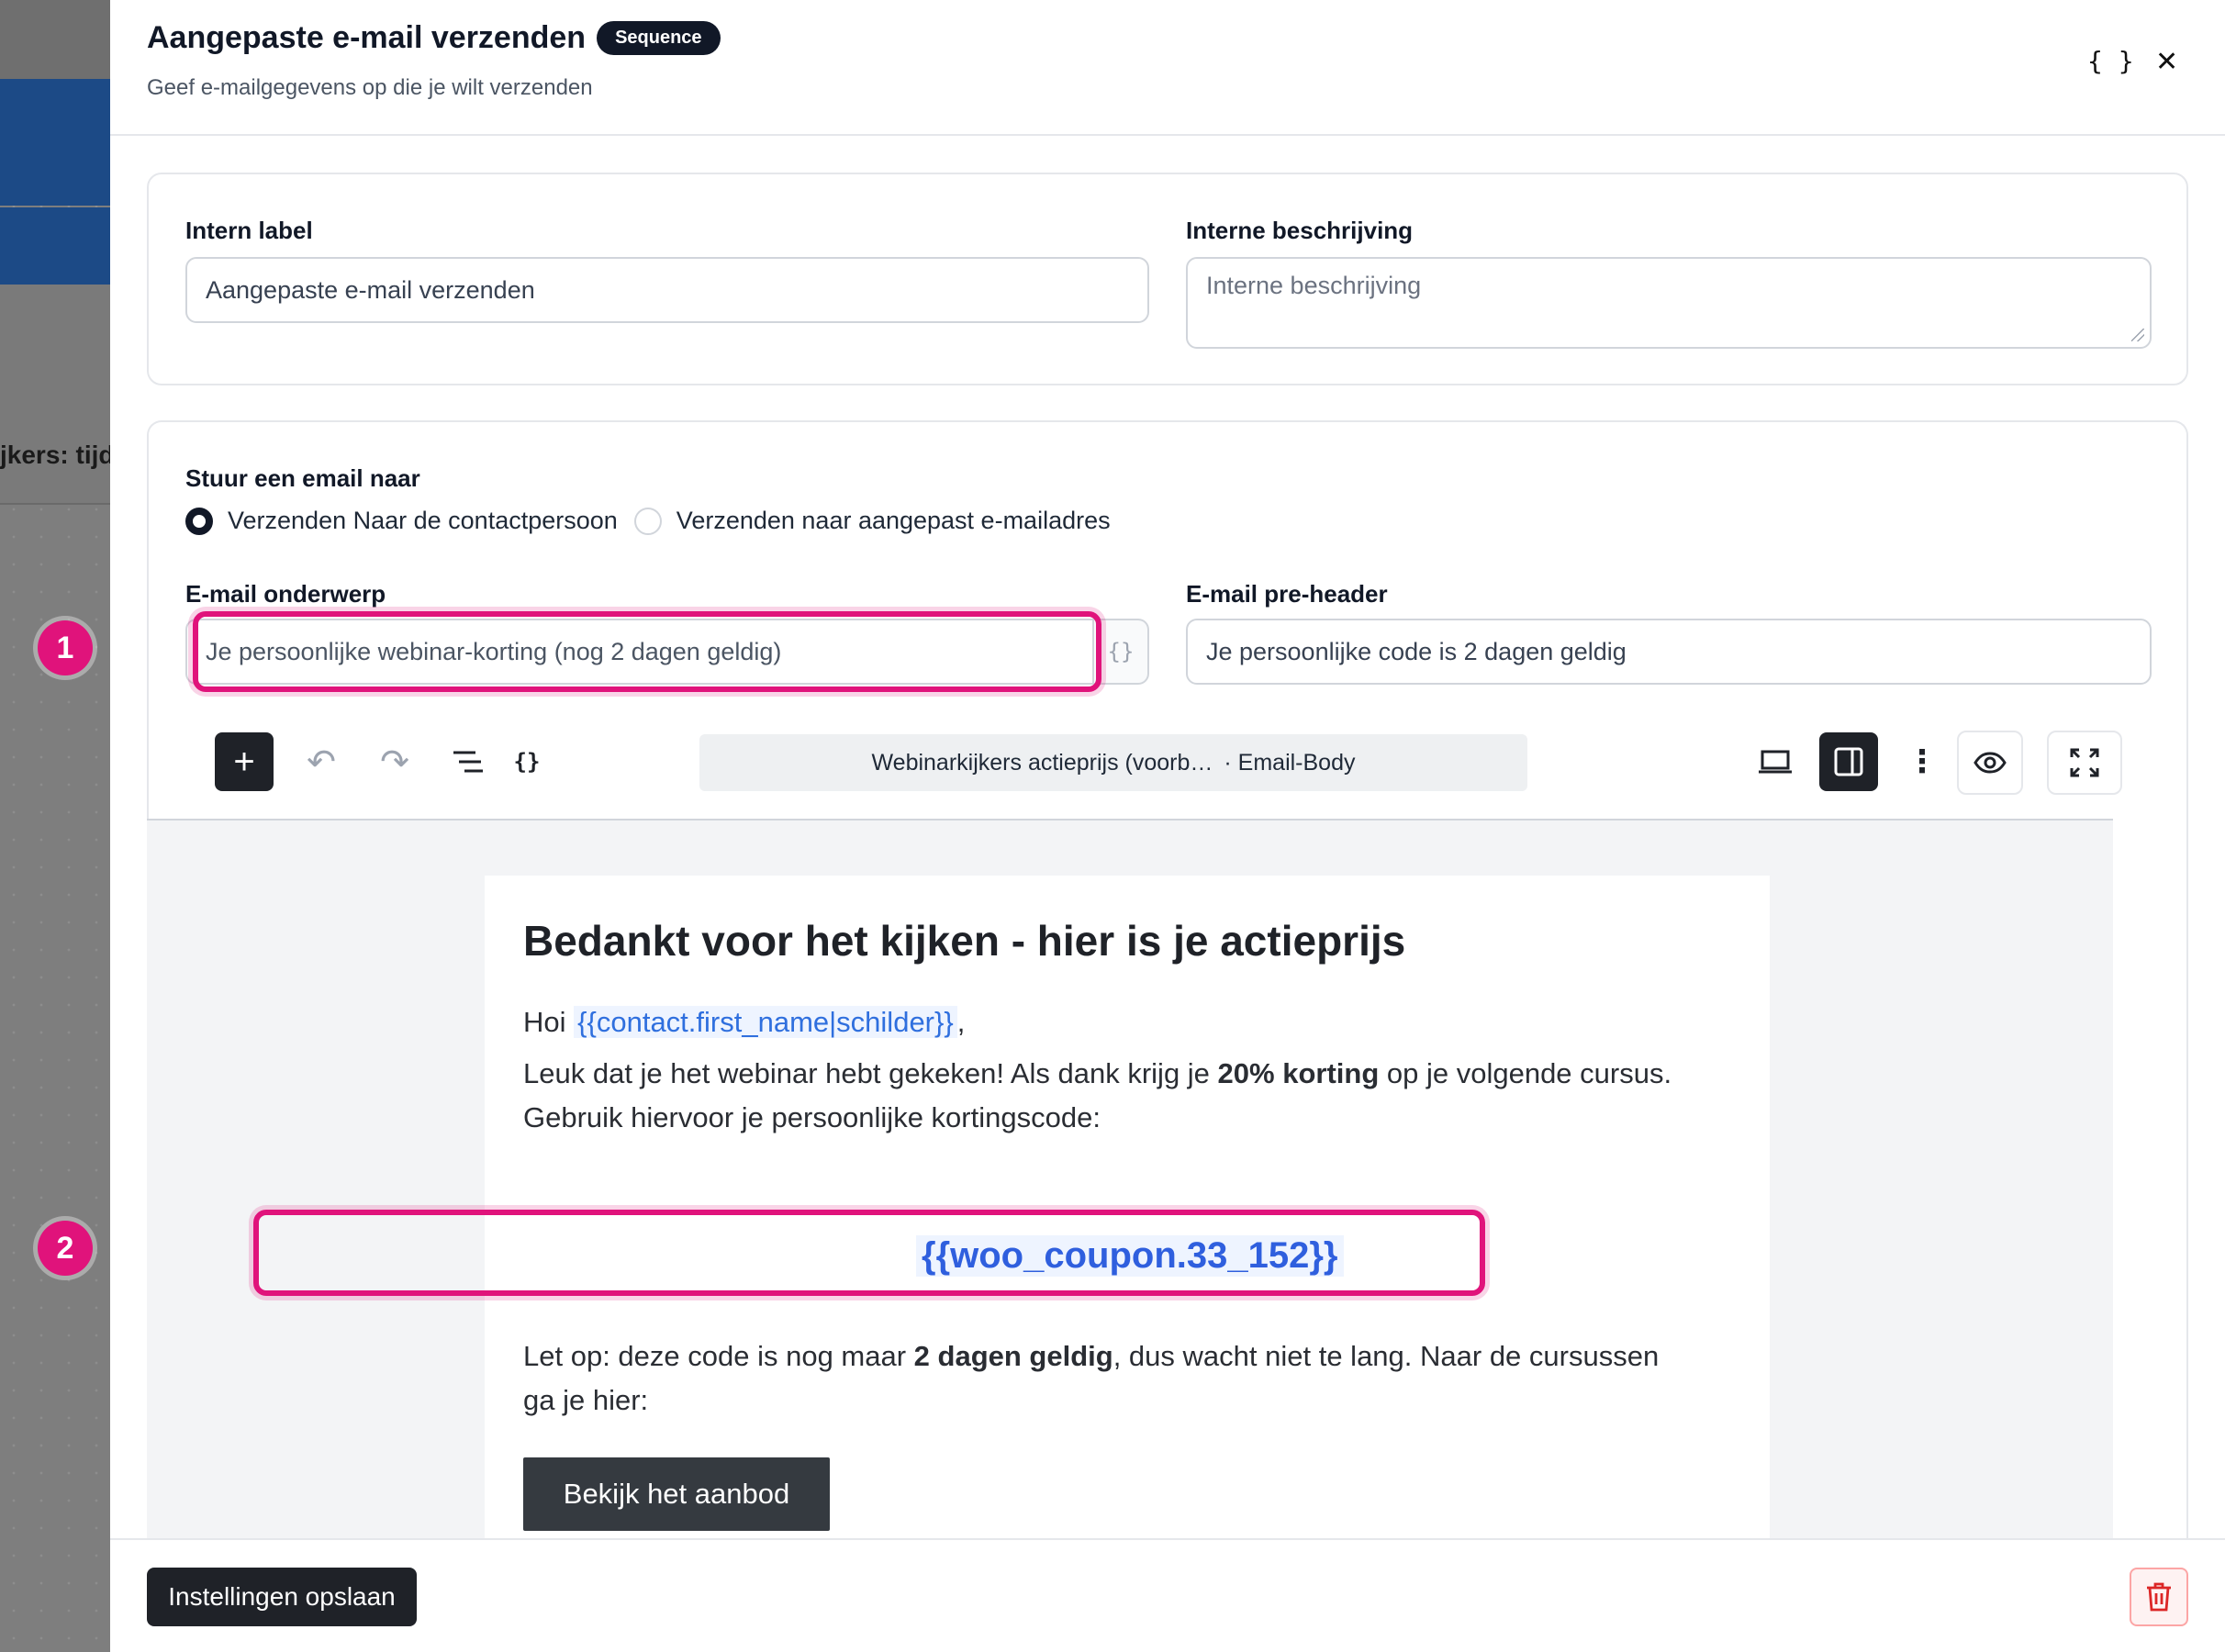 The height and width of the screenshot is (1652, 2225). I want to click on preview-eye-icon, so click(1990, 763).